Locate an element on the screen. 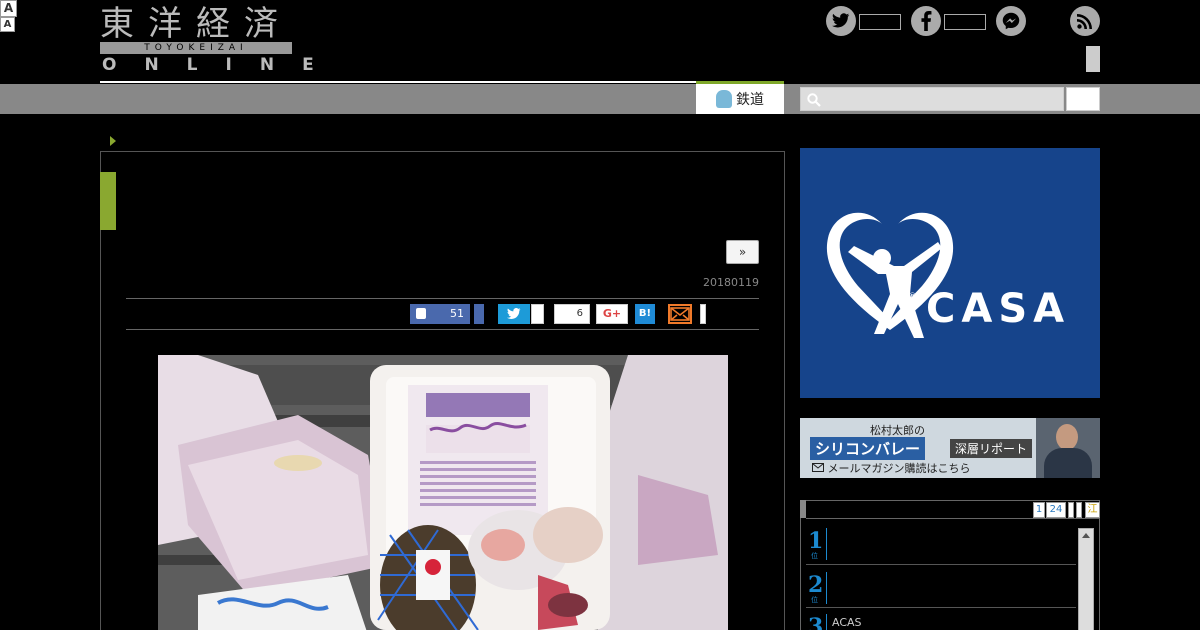 This screenshot has width=1200, height=630. ad-sv-title: シリコンバレー is located at coordinates (868, 448).